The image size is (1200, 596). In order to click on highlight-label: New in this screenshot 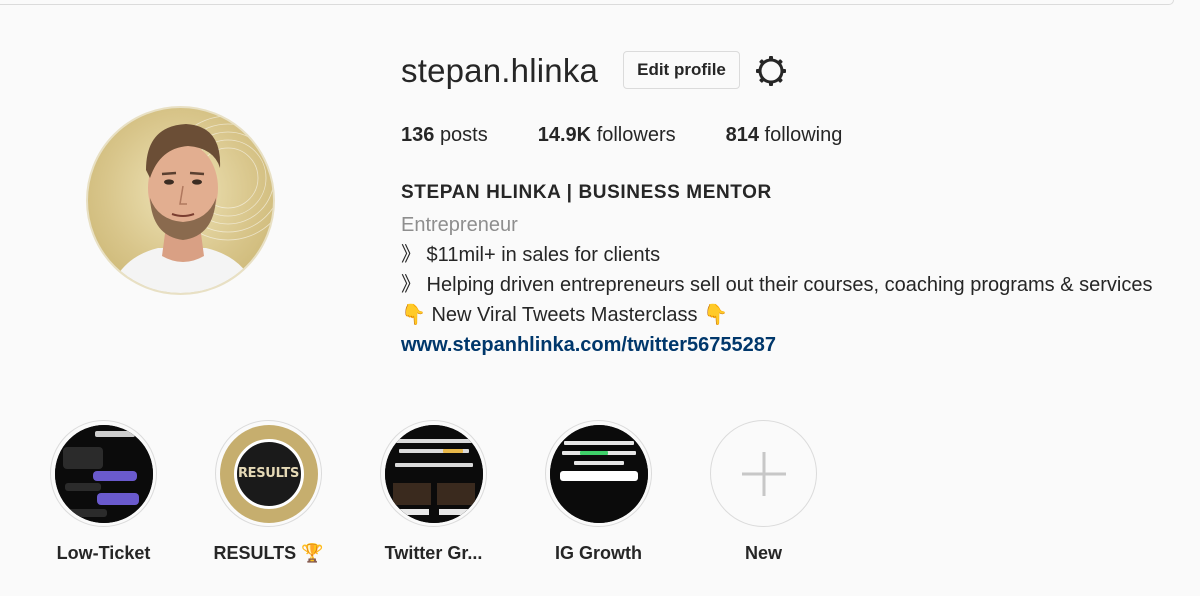, I will do `click(763, 553)`.